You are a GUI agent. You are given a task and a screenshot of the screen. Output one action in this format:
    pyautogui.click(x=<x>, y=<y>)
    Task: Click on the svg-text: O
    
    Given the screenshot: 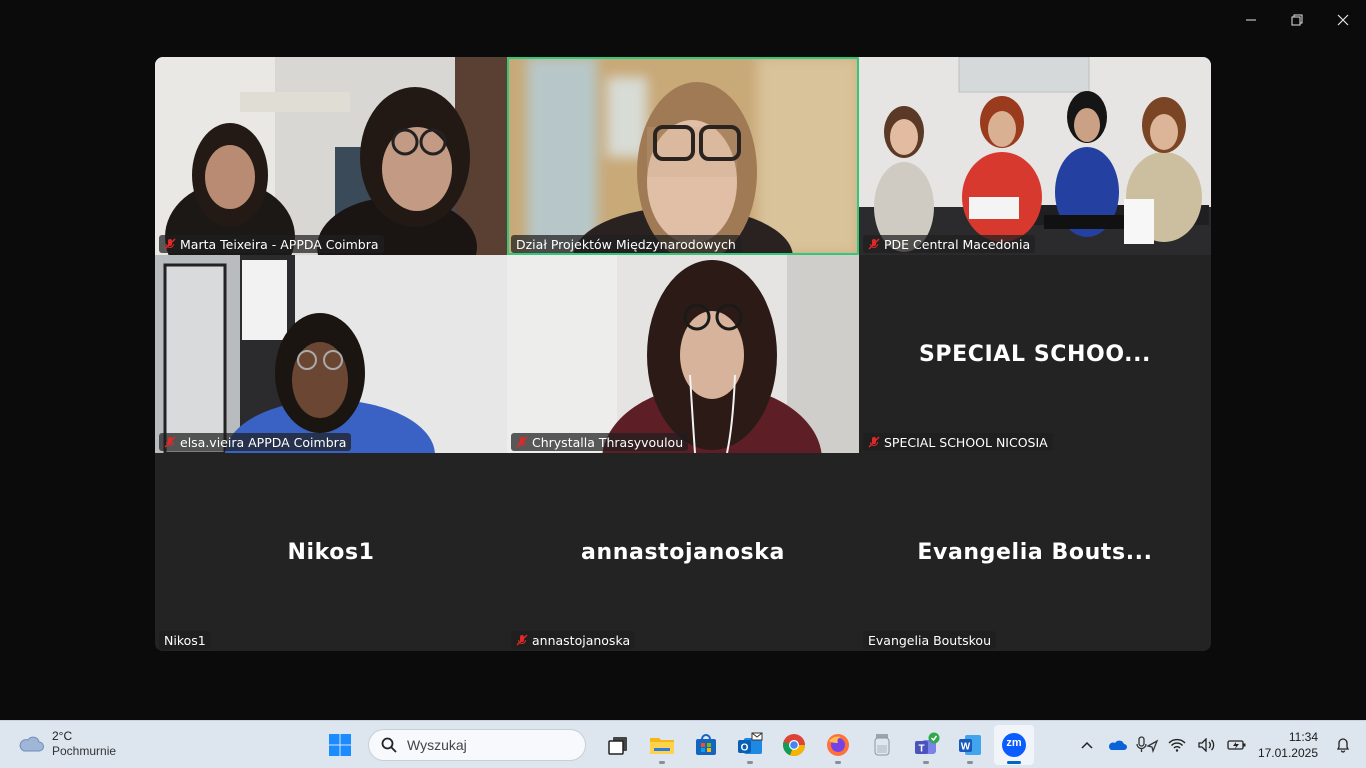 What is the action you would take?
    pyautogui.click(x=745, y=748)
    